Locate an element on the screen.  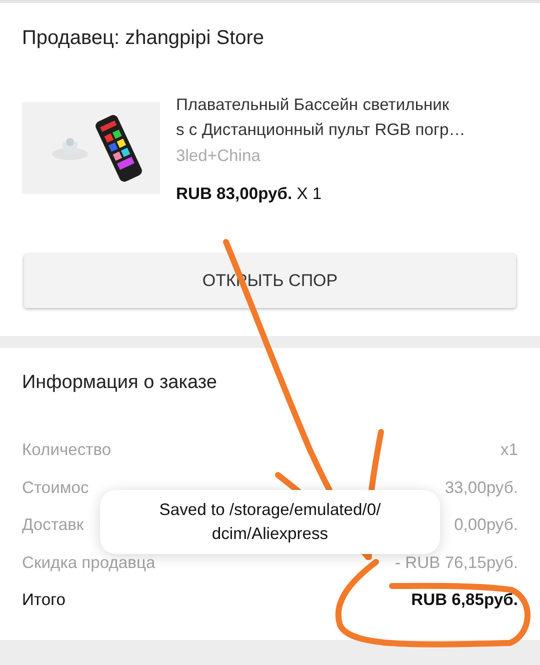
row-value: x1 is located at coordinates (509, 450).